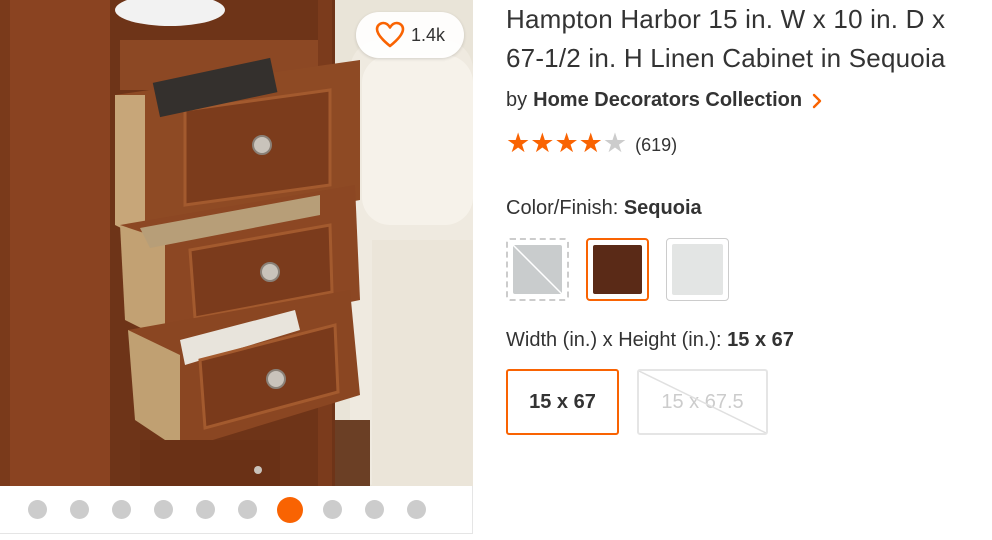 This screenshot has width=992, height=540. What do you see at coordinates (746, 269) in the screenshot?
I see `color-swatches` at bounding box center [746, 269].